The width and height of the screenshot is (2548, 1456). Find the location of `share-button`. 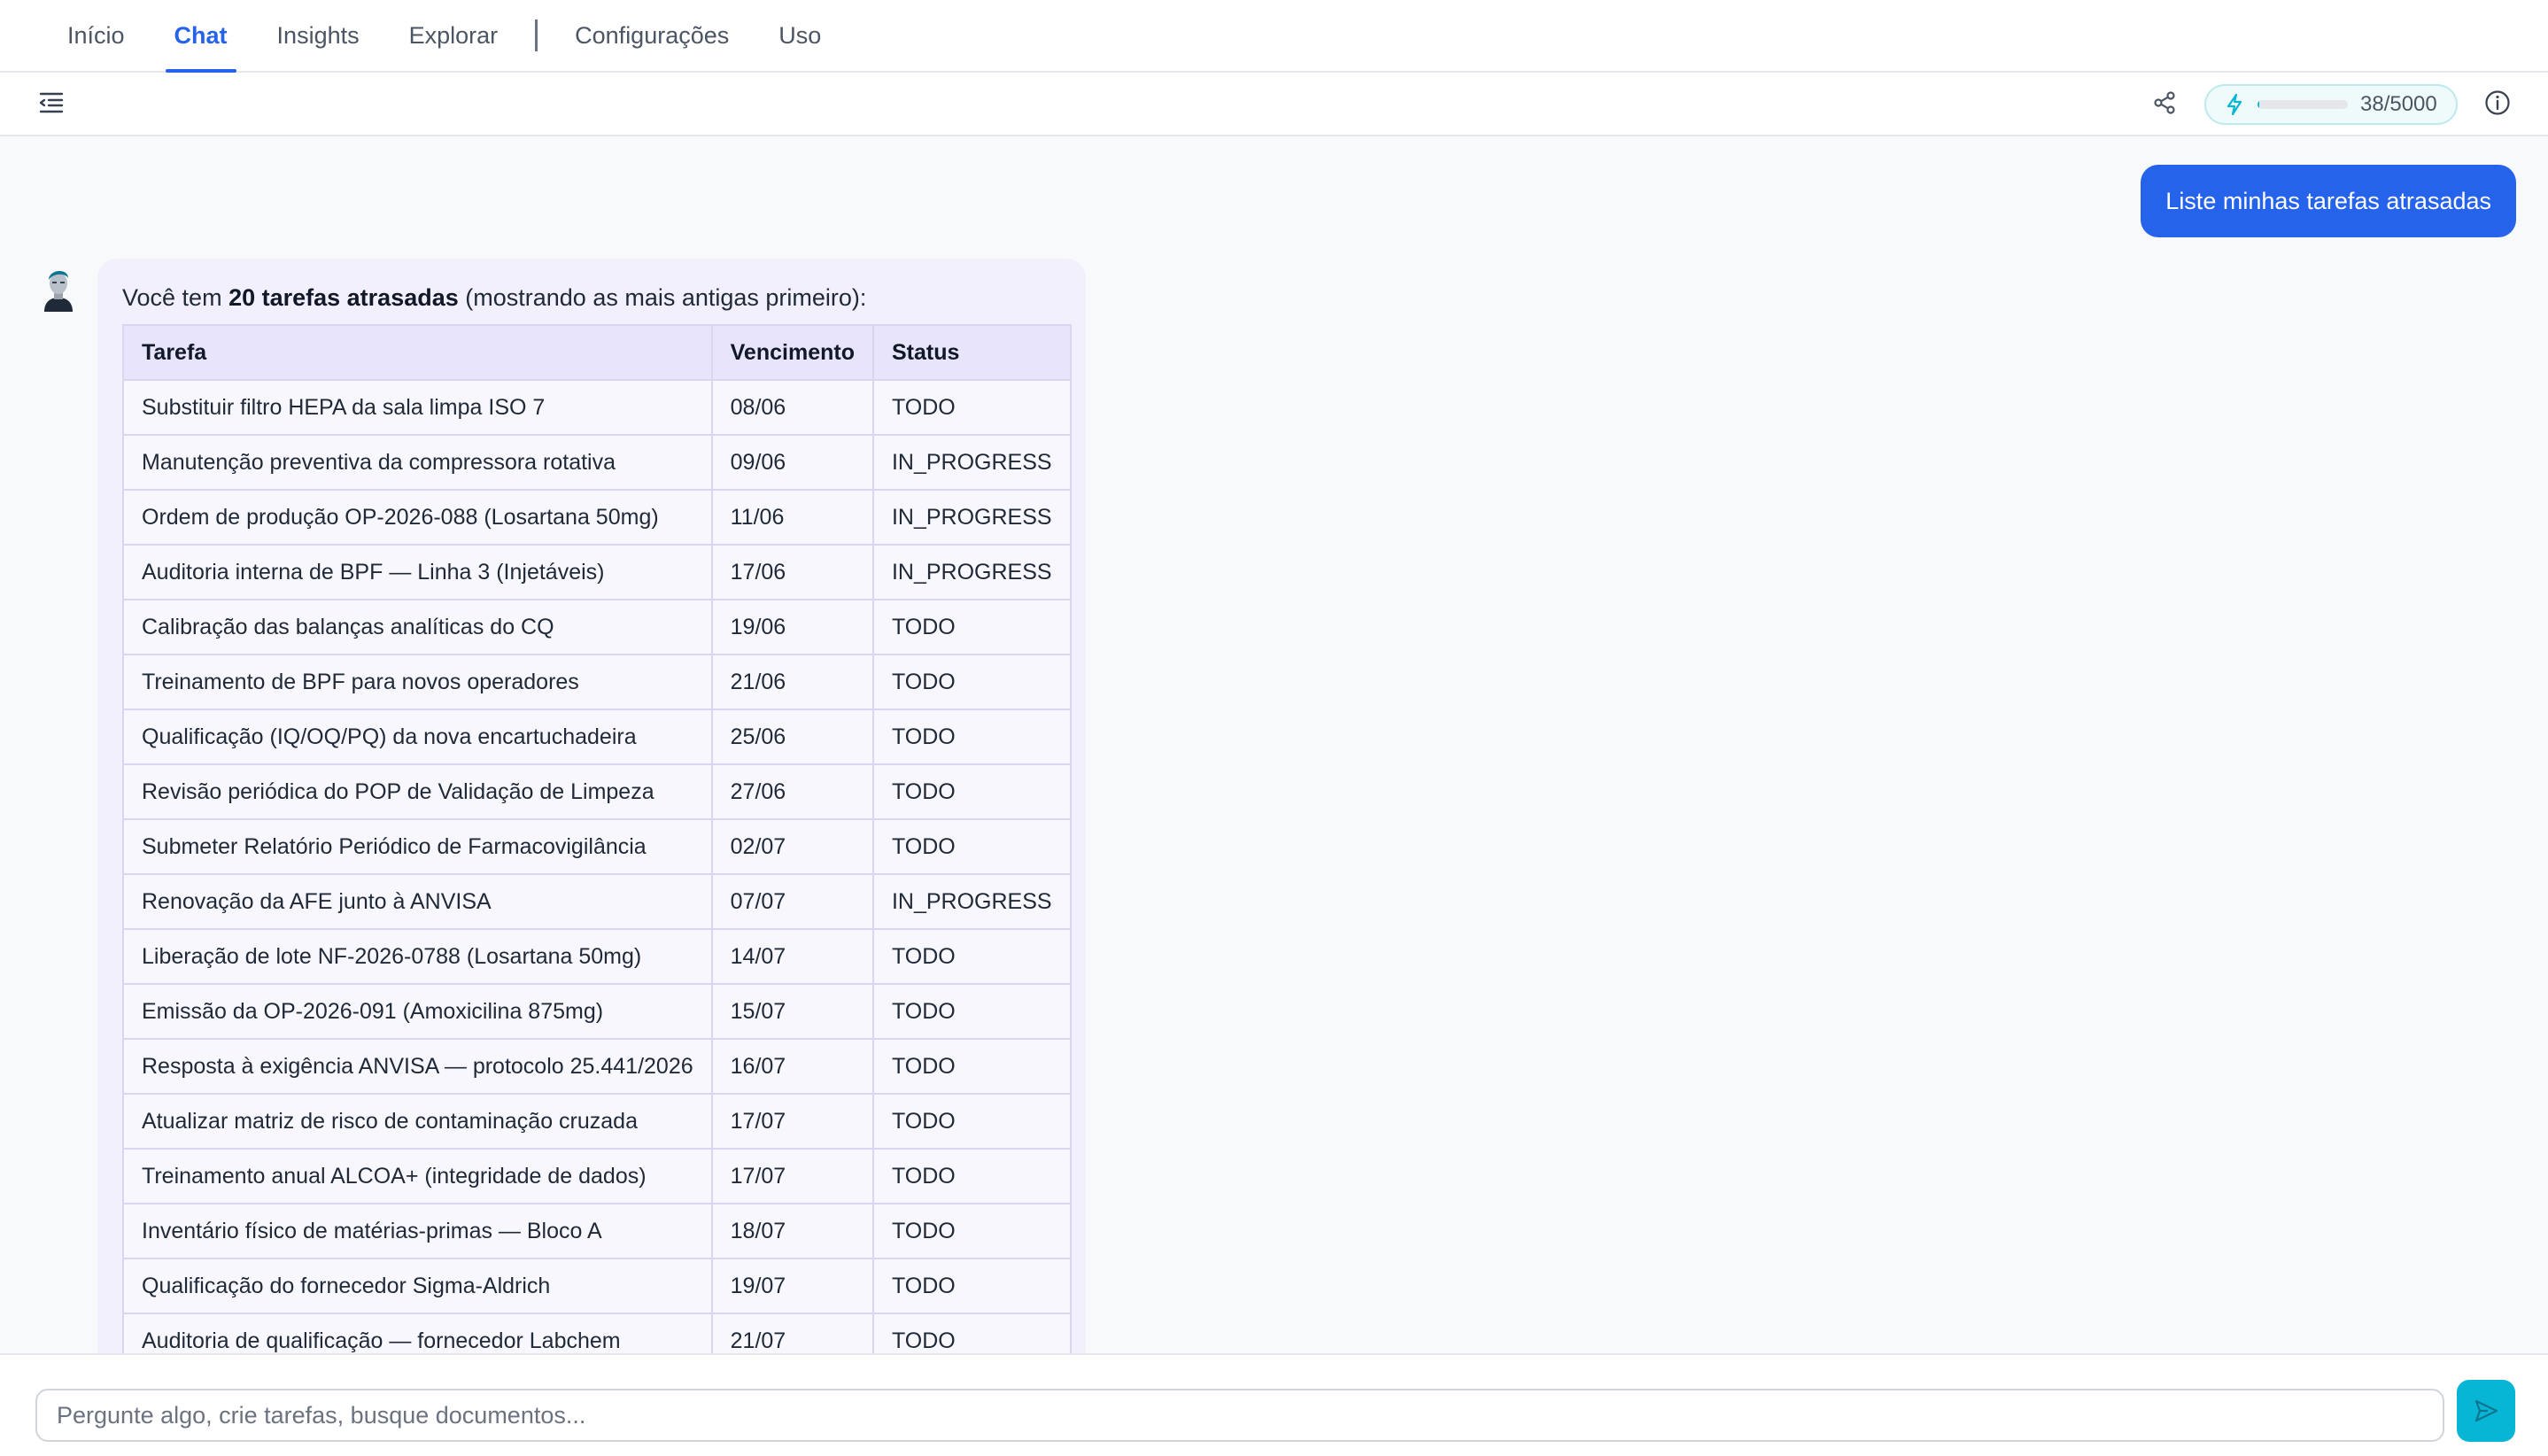

share-button is located at coordinates (2164, 103).